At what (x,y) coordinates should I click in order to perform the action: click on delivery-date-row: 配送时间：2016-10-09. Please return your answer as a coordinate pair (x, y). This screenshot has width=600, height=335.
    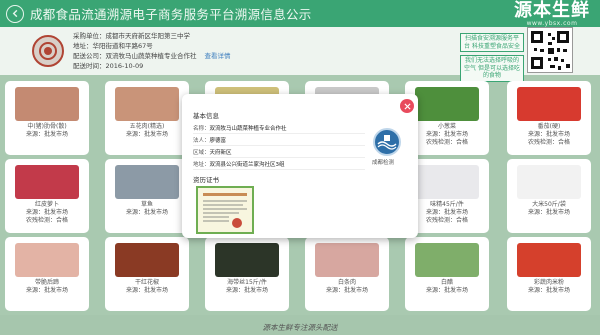
    Looking at the image, I should click on (152, 66).